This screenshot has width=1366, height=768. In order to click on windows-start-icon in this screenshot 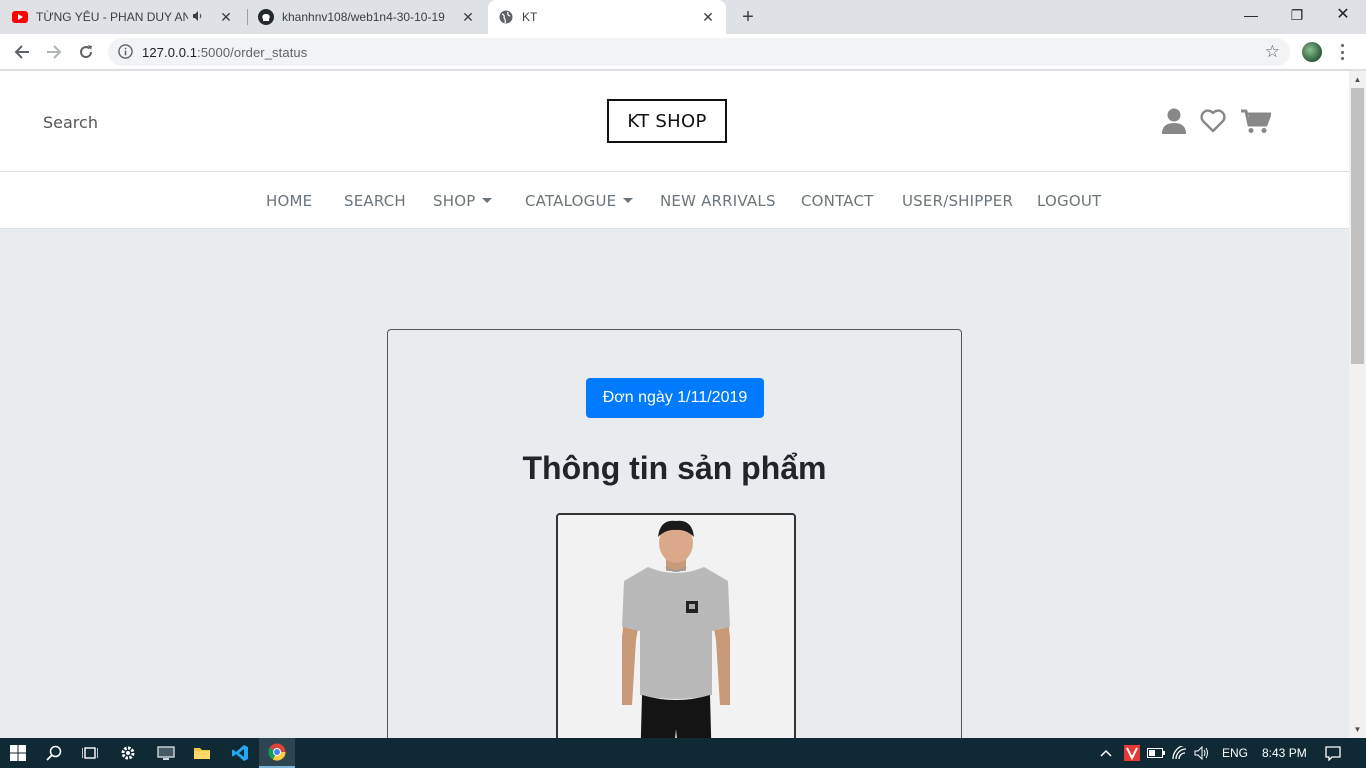, I will do `click(18, 753)`.